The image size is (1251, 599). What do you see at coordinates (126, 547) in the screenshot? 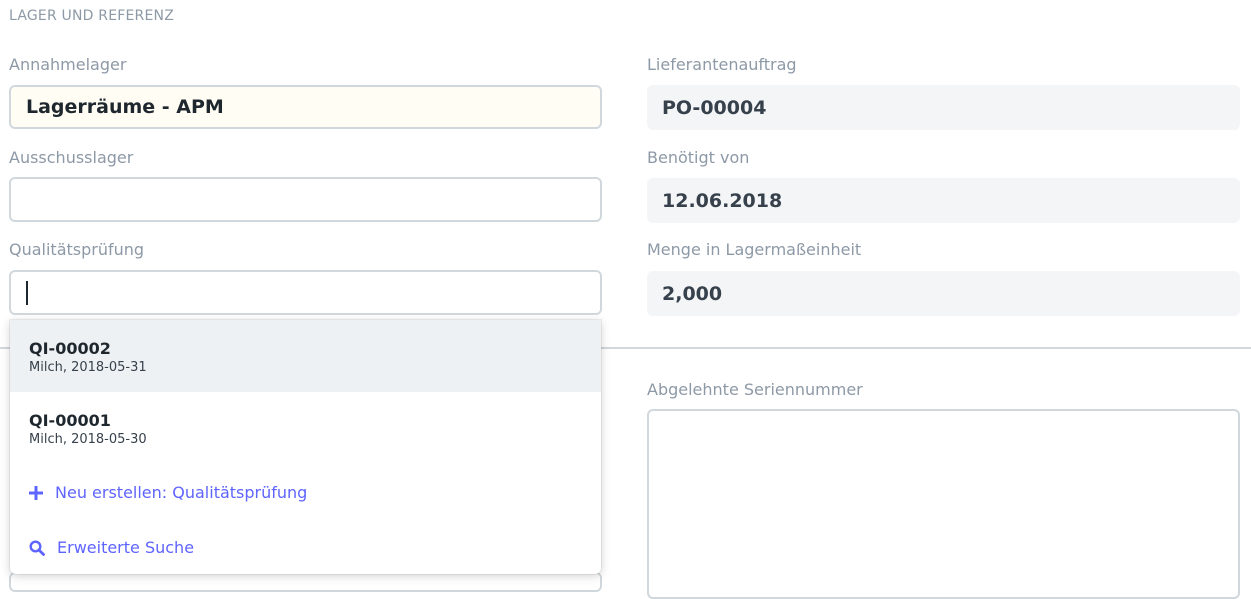
I see `advanced-search-label: Erweiterte Suche` at bounding box center [126, 547].